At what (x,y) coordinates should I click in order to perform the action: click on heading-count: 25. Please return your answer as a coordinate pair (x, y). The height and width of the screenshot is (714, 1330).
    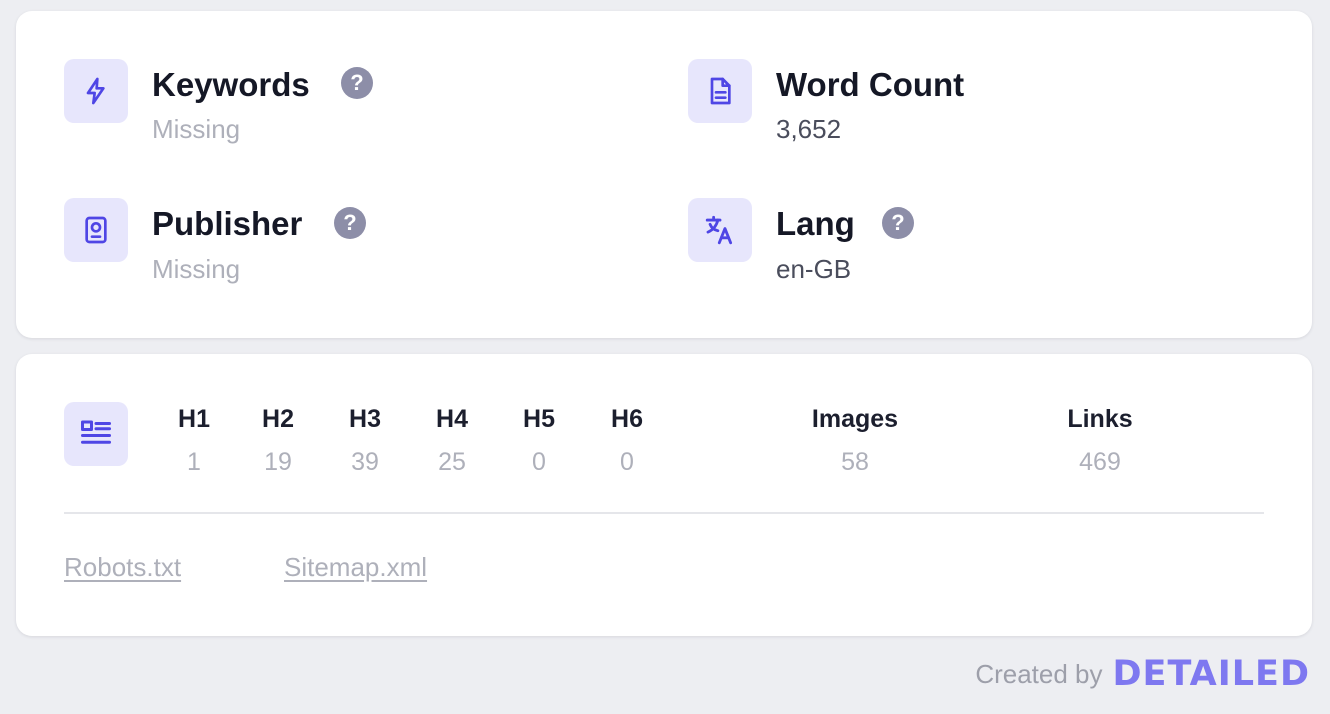
    Looking at the image, I should click on (452, 462).